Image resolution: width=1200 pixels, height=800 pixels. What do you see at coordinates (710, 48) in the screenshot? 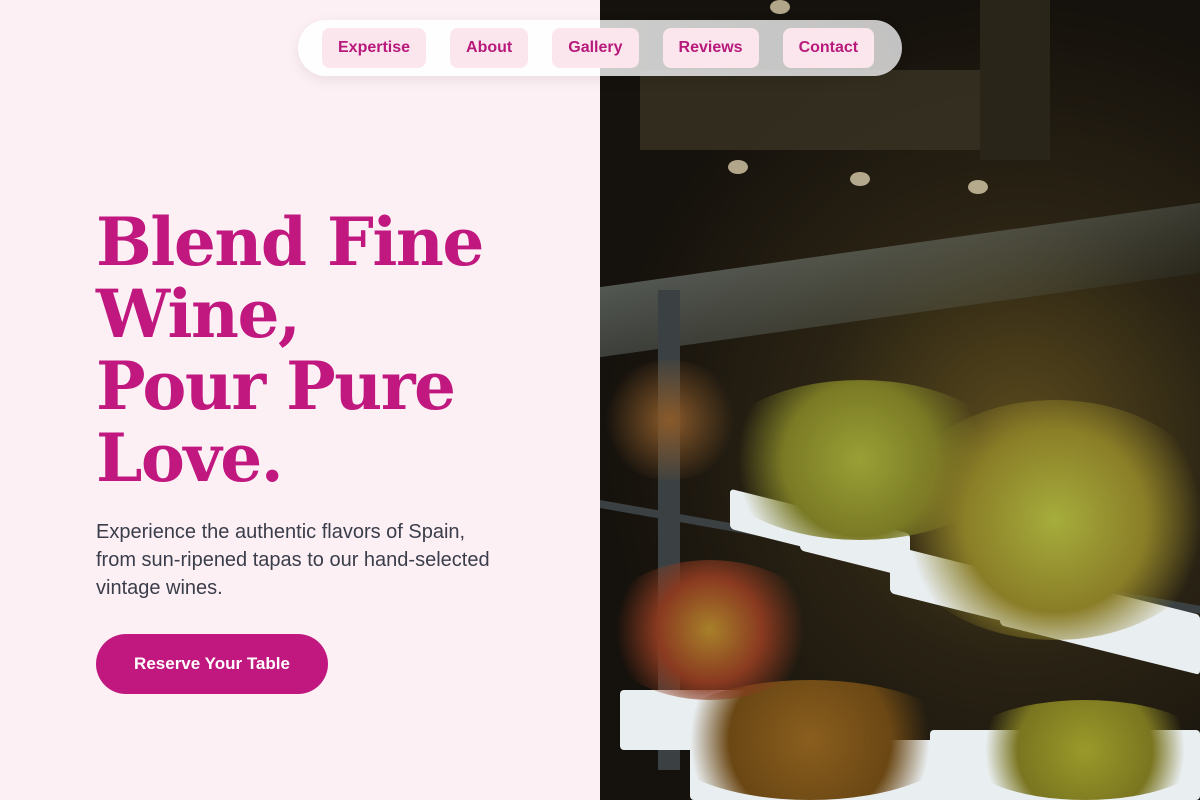
I see `nav-link-reviews: Reviews` at bounding box center [710, 48].